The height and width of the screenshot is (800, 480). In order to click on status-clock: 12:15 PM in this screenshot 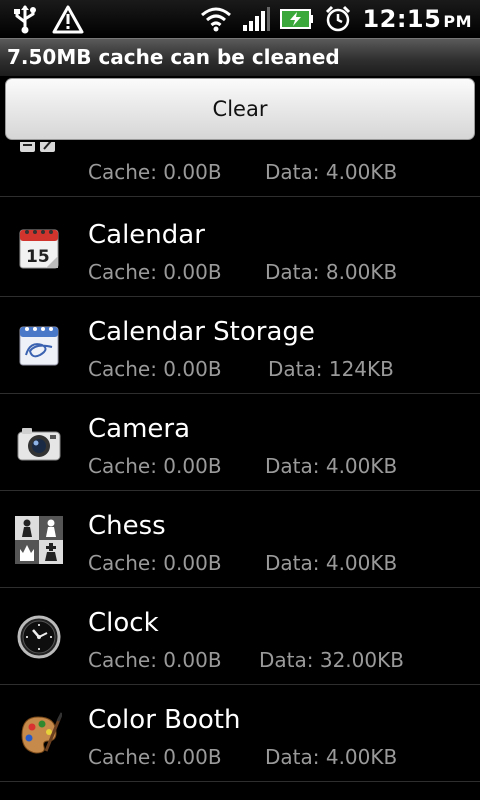, I will do `click(417, 19)`.